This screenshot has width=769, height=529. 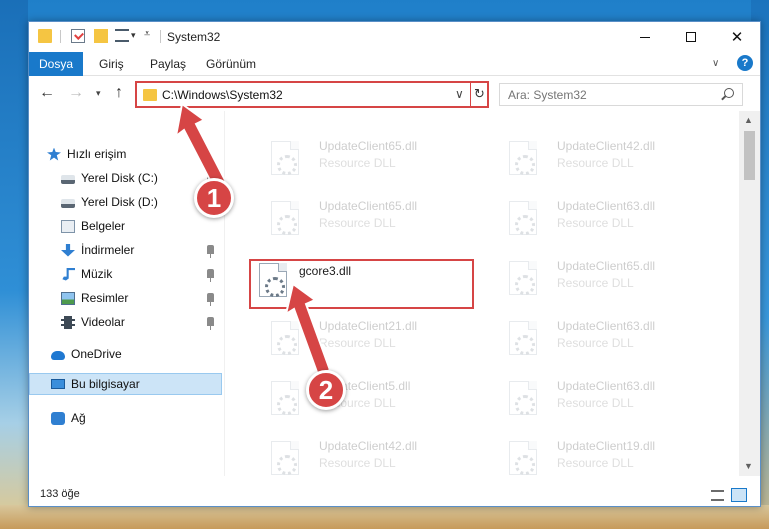 What do you see at coordinates (749, 293) in the screenshot?
I see `vertical-scrollbar: ▲ ▼` at bounding box center [749, 293].